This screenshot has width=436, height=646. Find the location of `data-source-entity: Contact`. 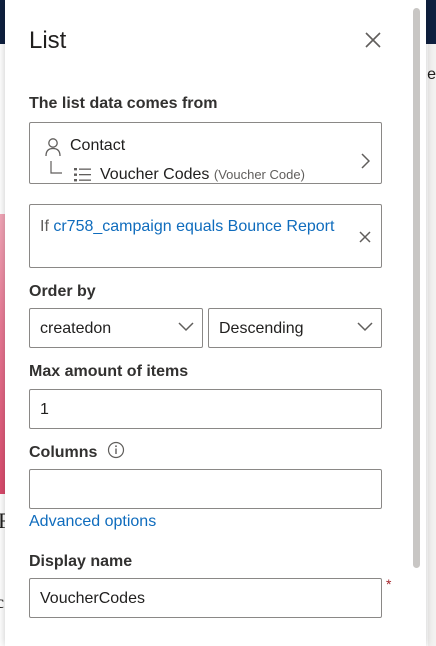

data-source-entity: Contact is located at coordinates (98, 145).